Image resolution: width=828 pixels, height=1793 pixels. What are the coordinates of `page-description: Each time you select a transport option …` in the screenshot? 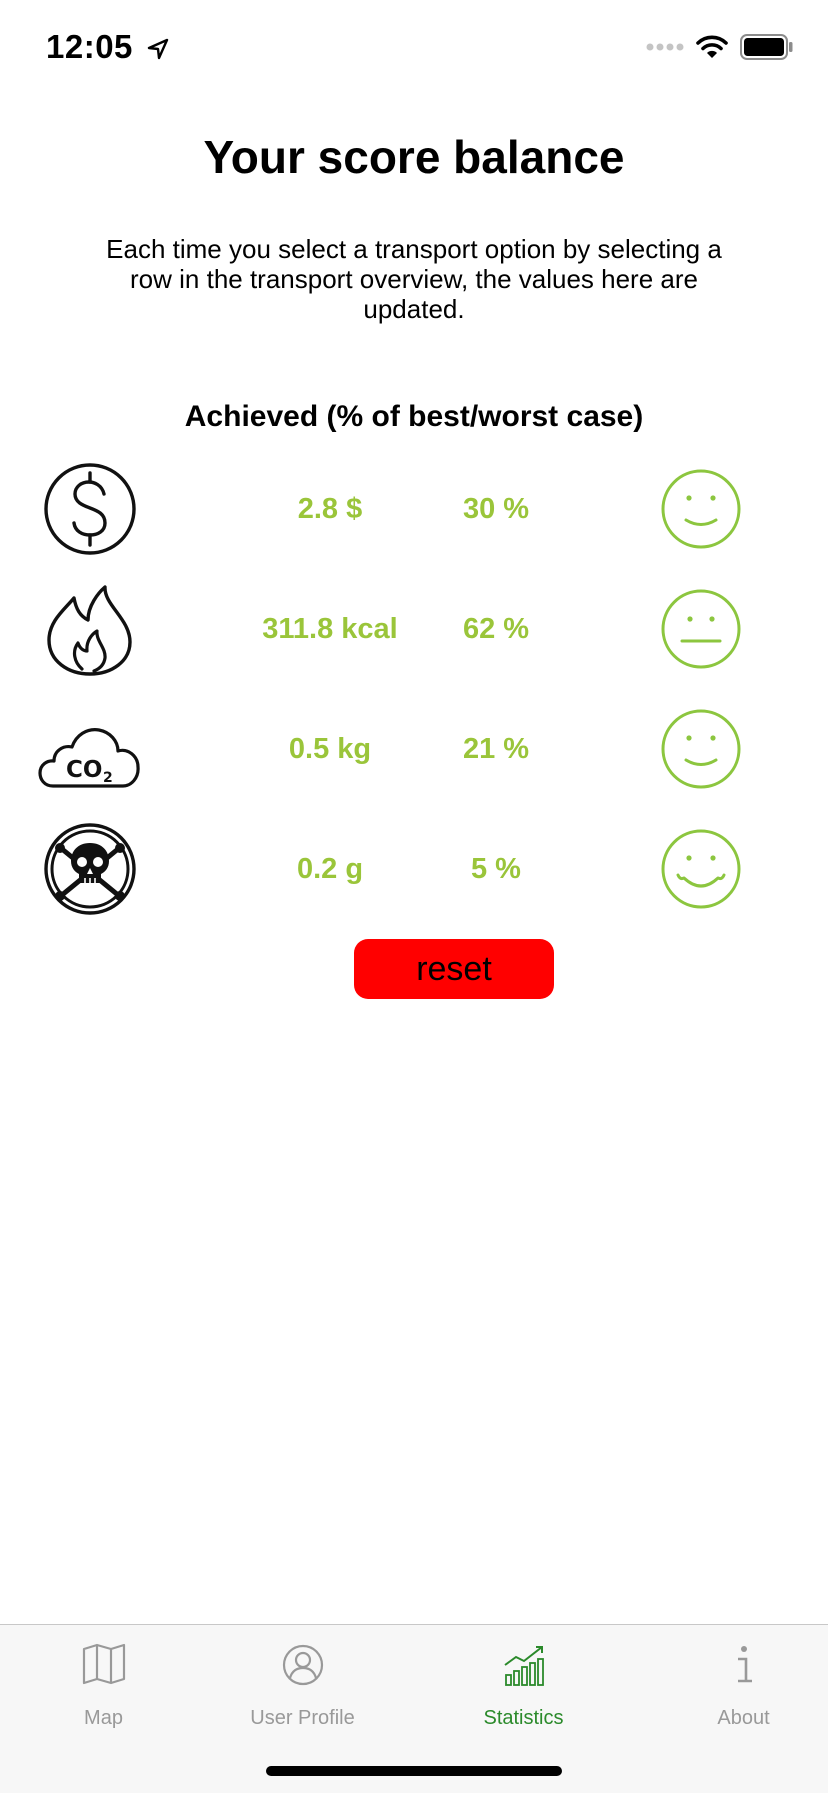 It's located at (414, 279).